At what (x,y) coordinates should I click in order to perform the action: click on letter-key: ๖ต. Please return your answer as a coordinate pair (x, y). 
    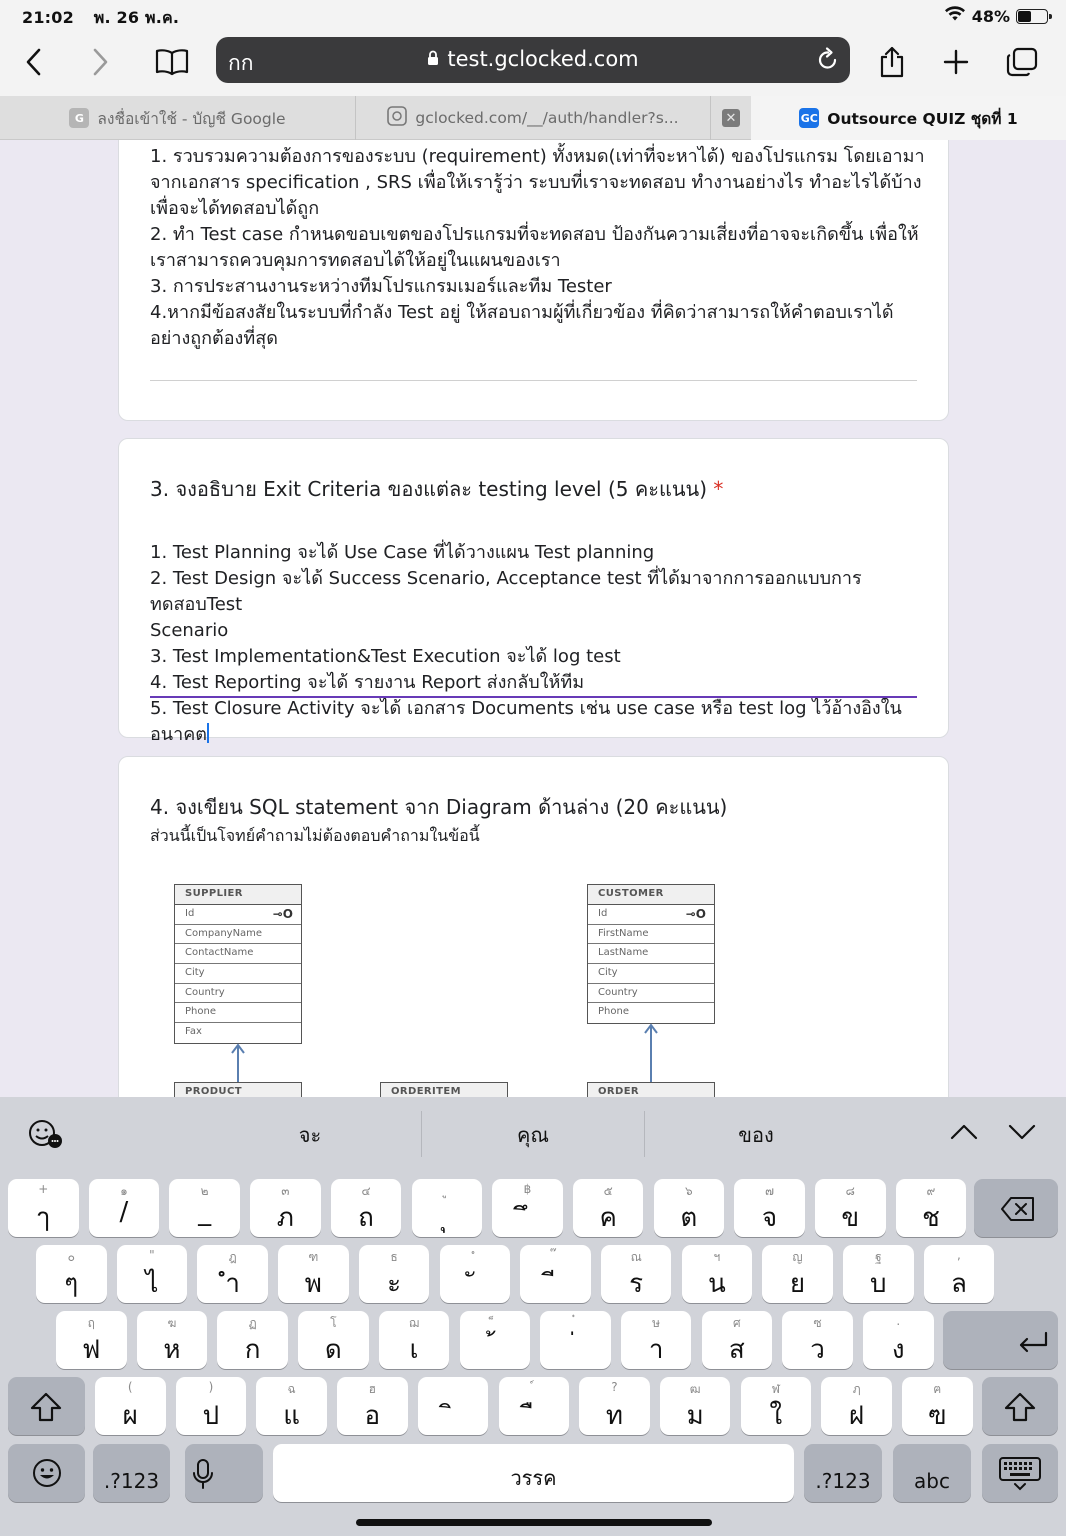
    Looking at the image, I should click on (689, 1208).